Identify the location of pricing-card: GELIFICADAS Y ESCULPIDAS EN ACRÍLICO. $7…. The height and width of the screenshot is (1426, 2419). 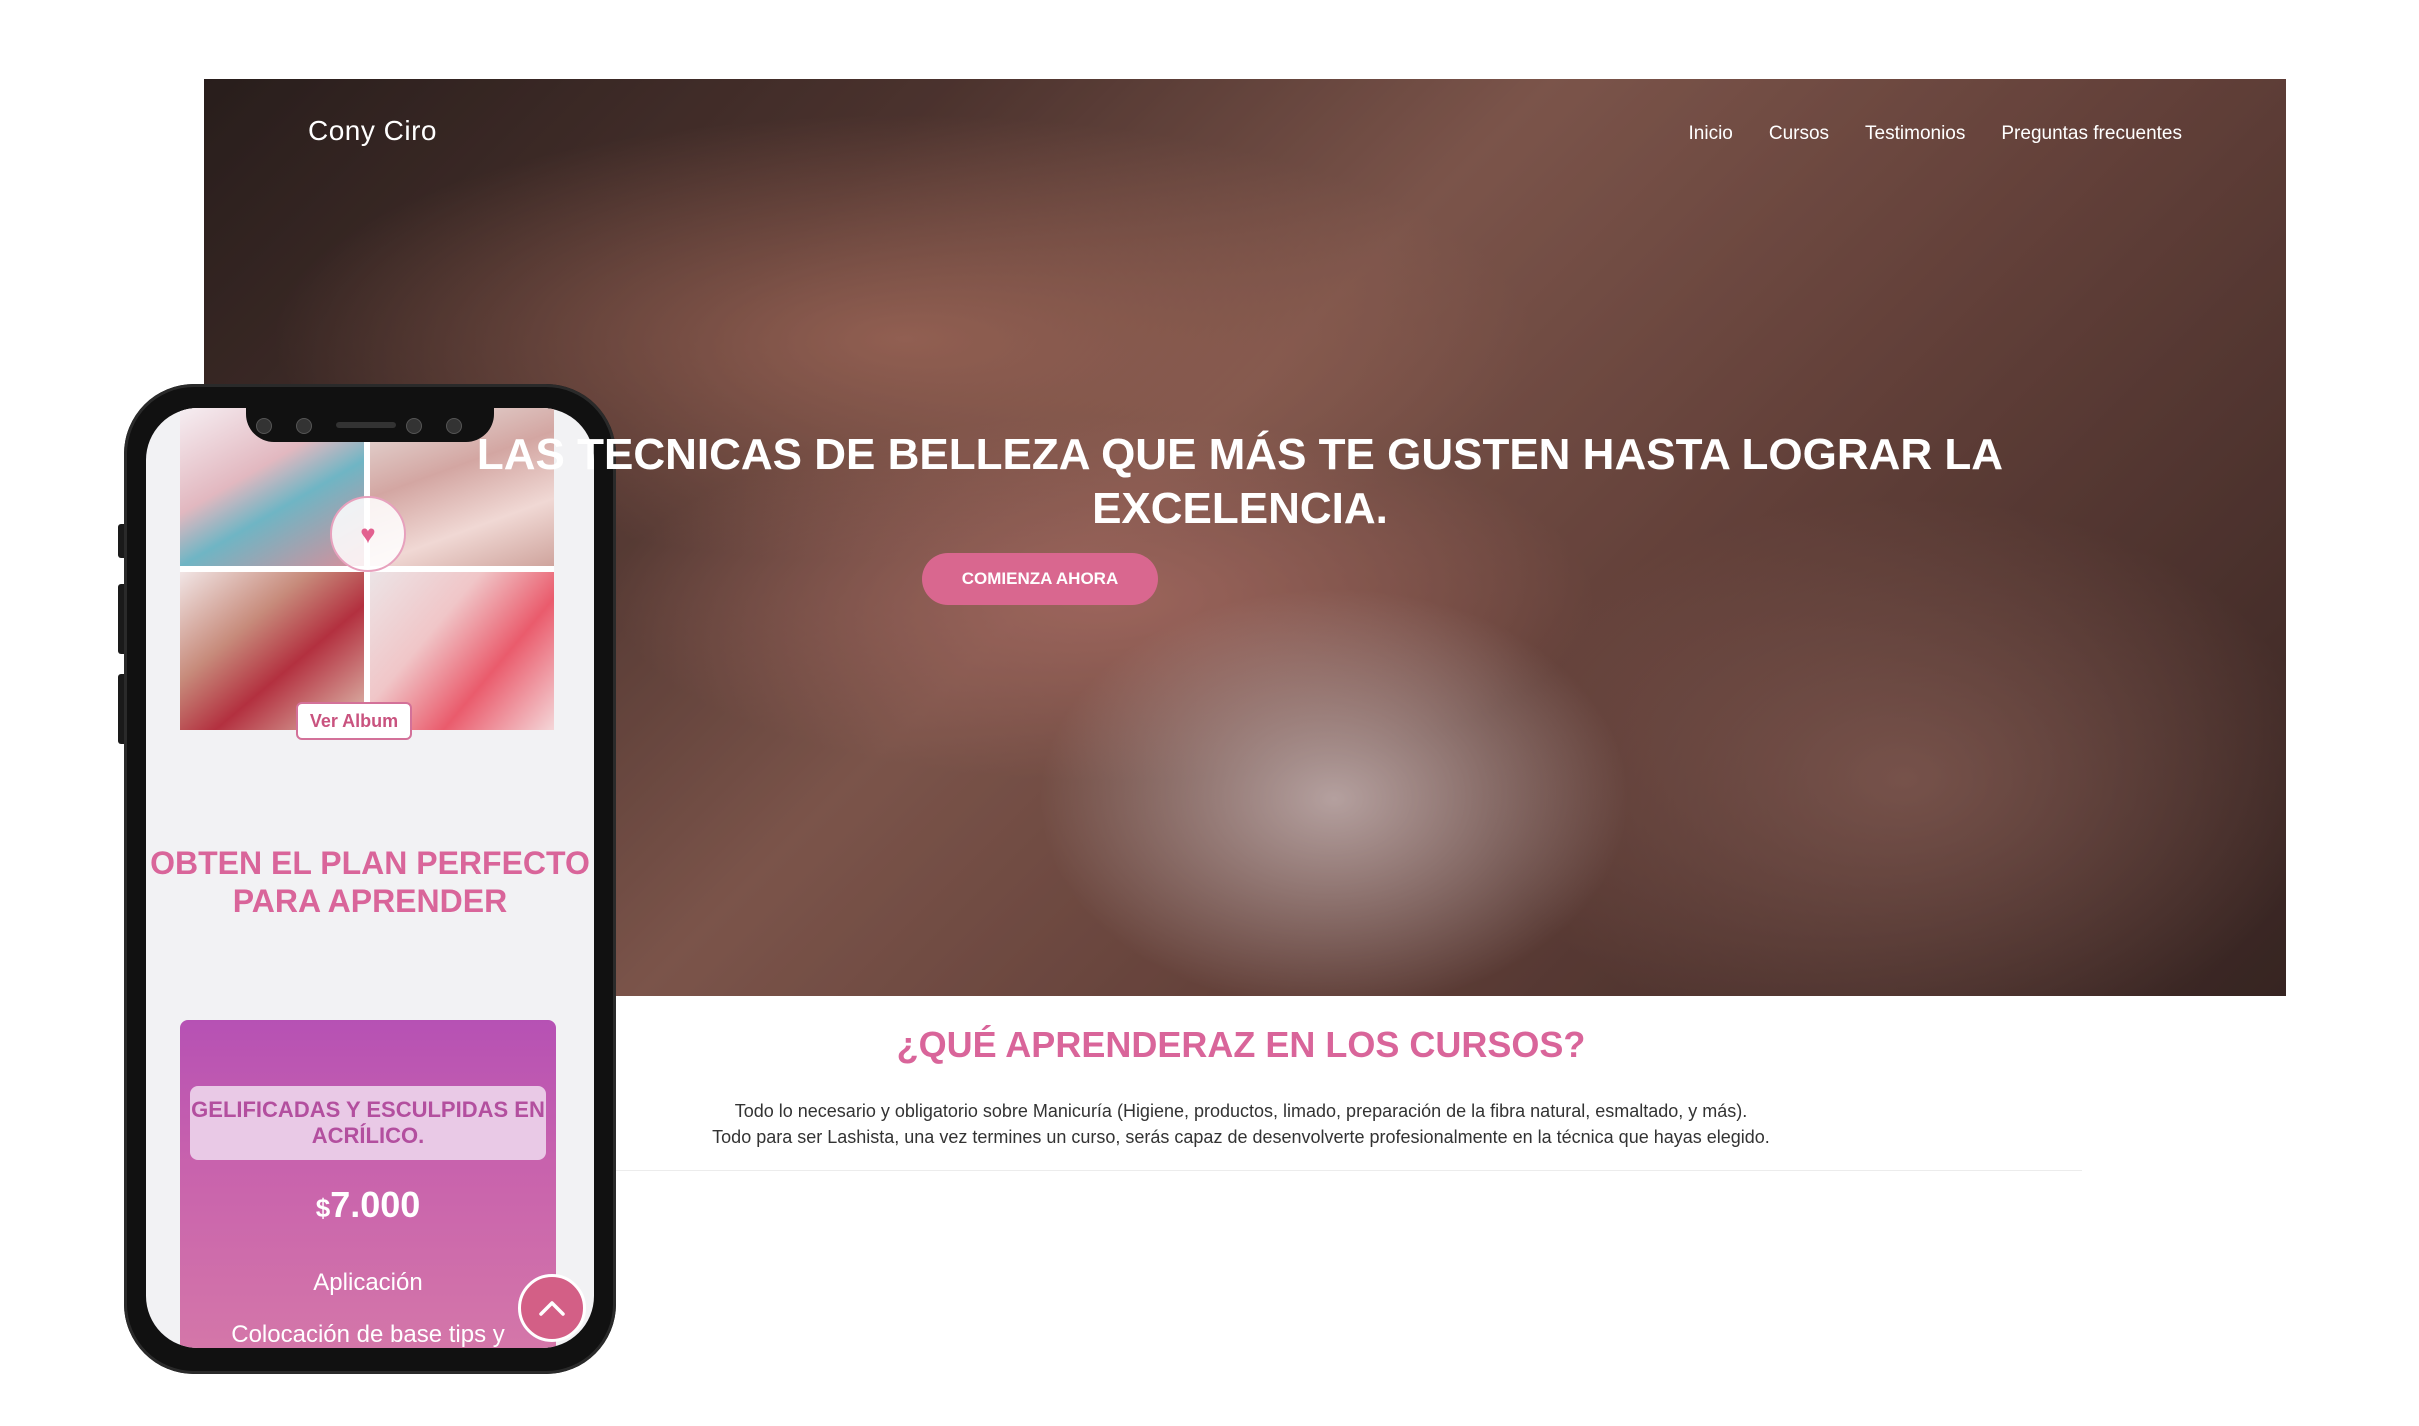
(368, 1184).